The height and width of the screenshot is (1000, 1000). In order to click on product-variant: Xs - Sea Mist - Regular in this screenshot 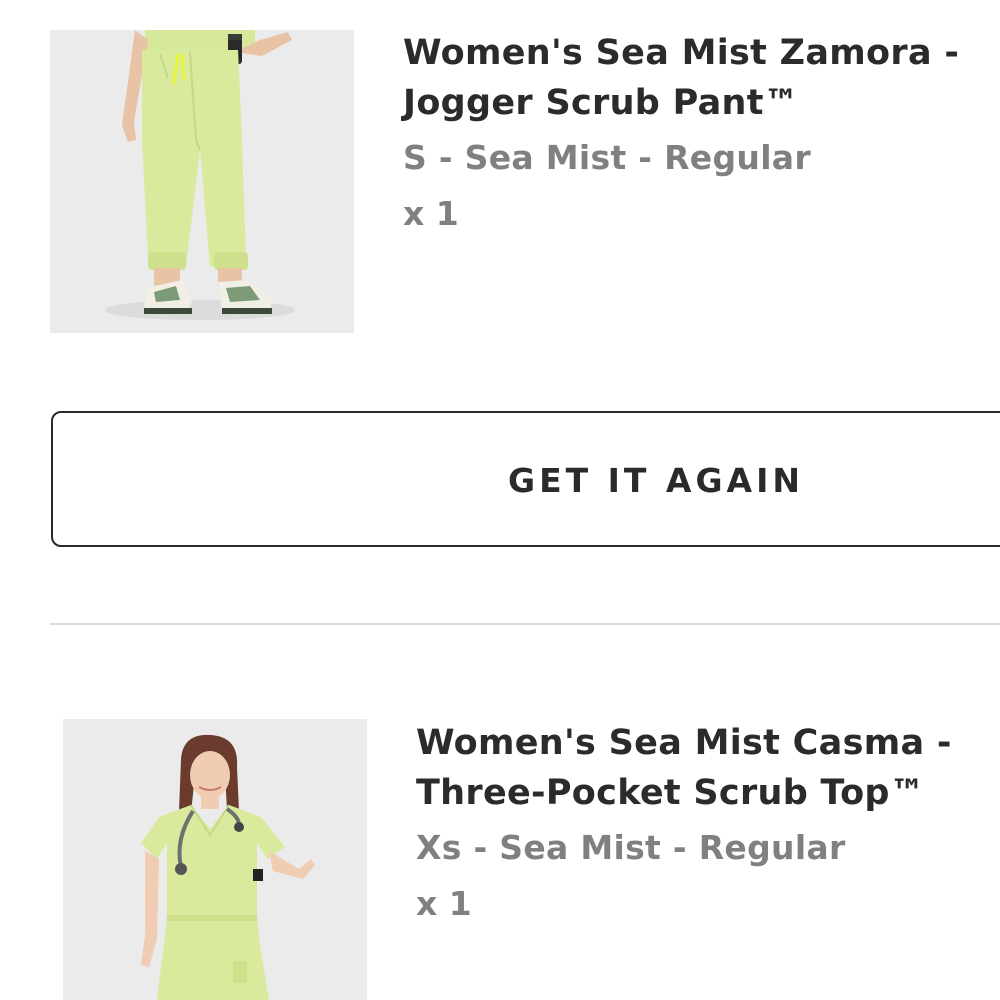, I will do `click(631, 847)`.